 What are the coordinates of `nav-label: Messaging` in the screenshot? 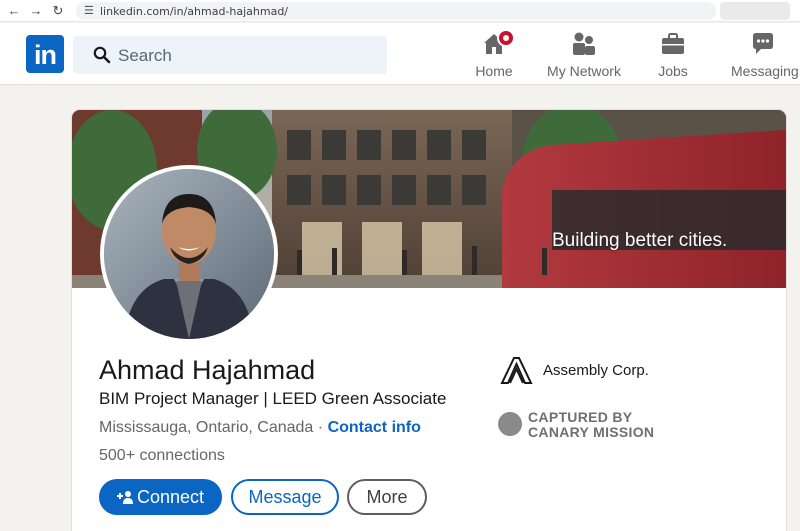 It's located at (765, 71).